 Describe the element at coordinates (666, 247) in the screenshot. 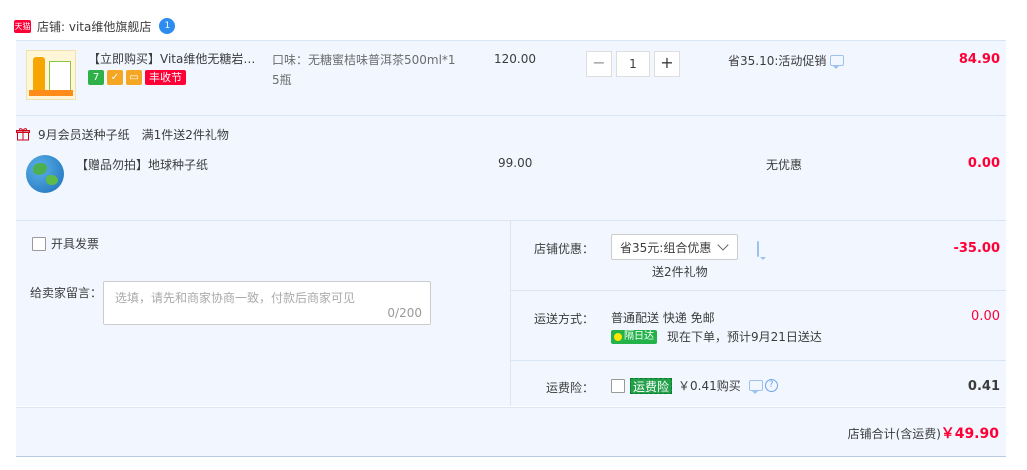

I see `store-discount-selected: 省35元:组合优惠` at that location.